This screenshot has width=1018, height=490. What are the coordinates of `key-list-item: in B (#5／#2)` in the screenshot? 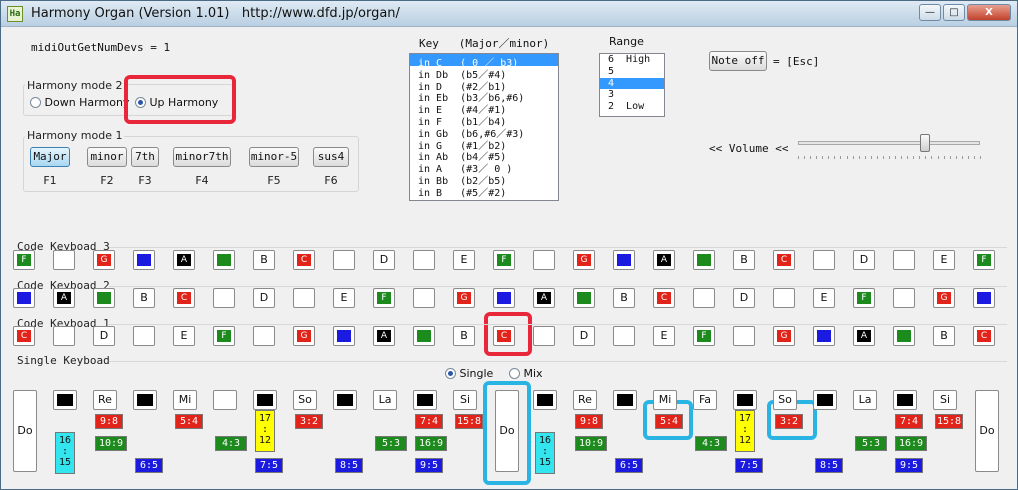 It's located at (484, 191).